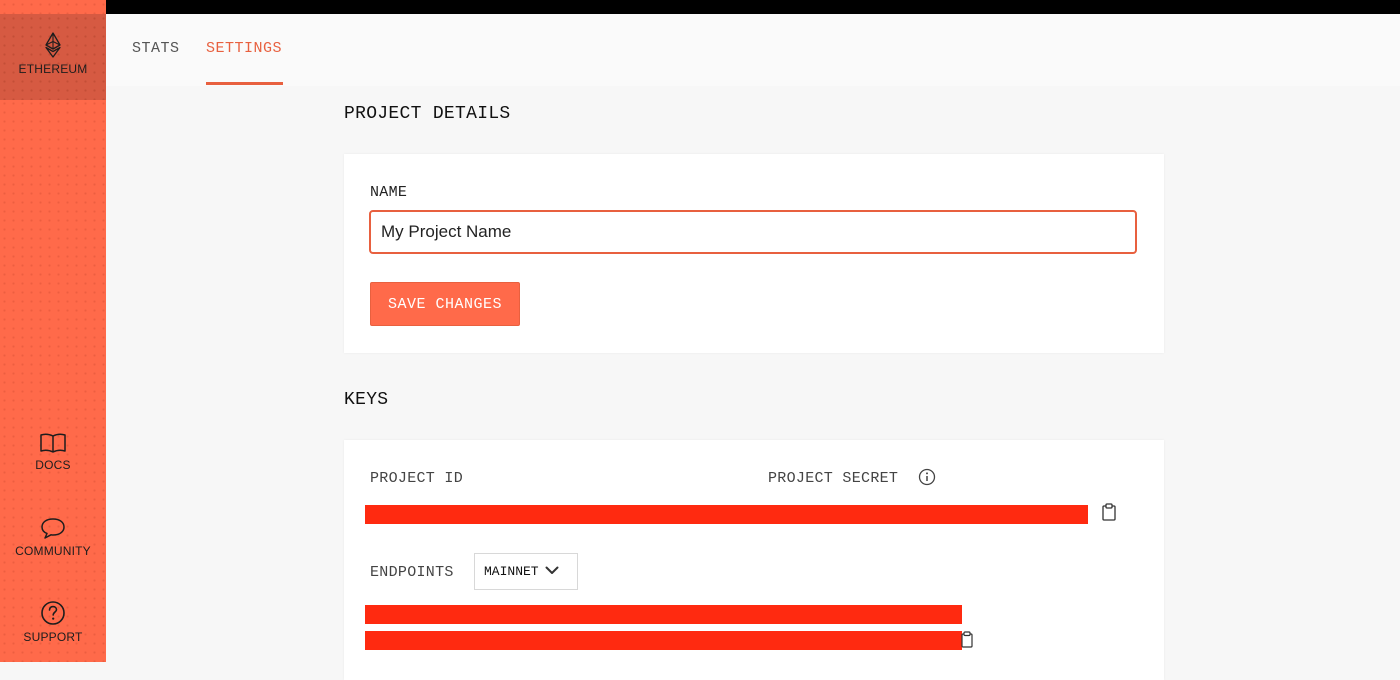 This screenshot has width=1400, height=680. What do you see at coordinates (53, 465) in the screenshot?
I see `sidebar-item-label: DOCS` at bounding box center [53, 465].